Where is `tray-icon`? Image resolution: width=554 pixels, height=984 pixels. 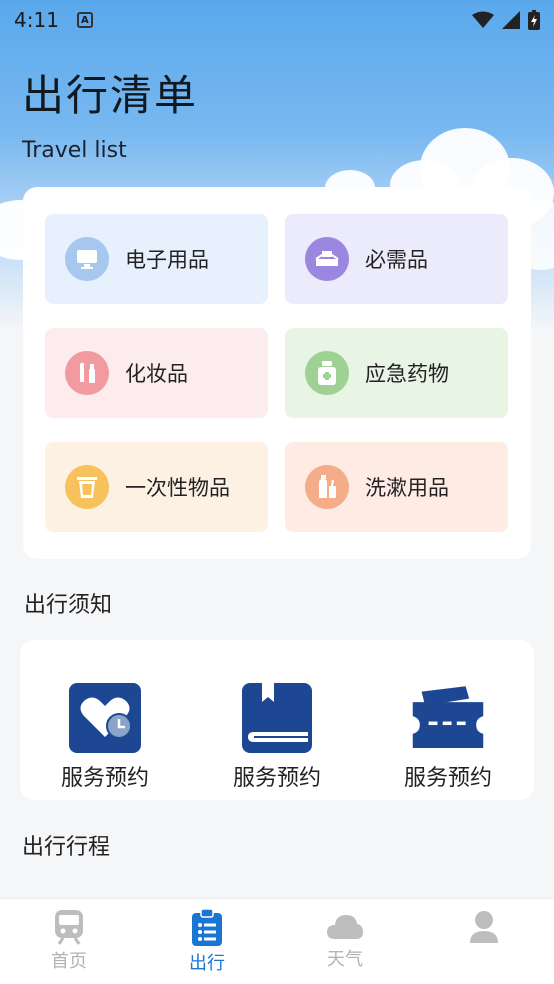 tray-icon is located at coordinates (327, 259).